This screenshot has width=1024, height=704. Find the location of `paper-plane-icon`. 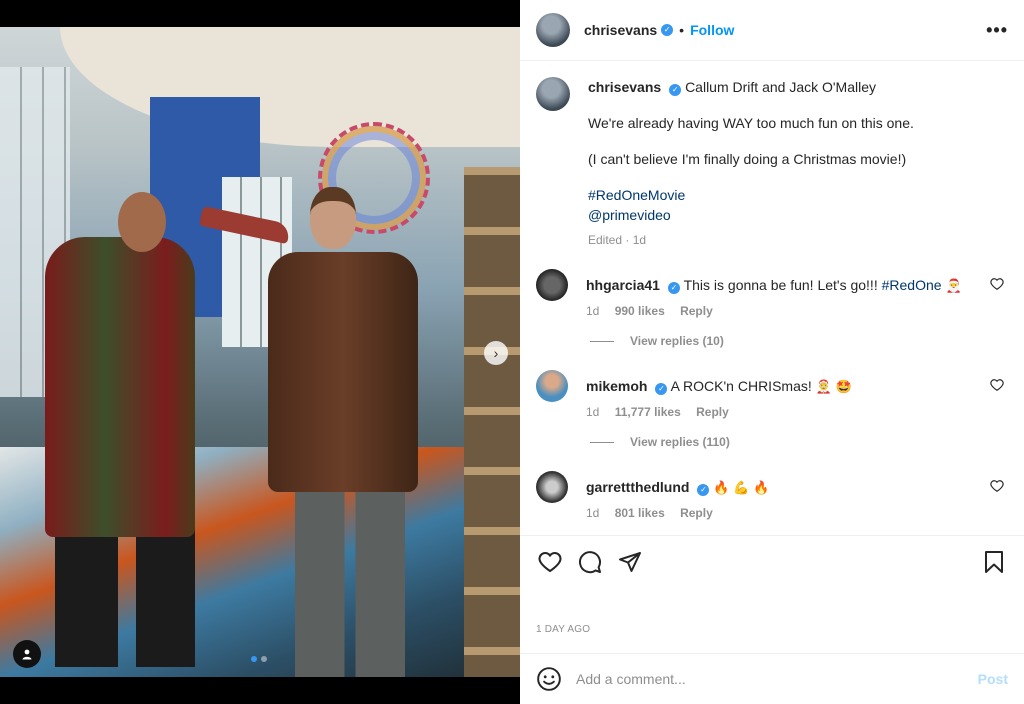

paper-plane-icon is located at coordinates (630, 562).